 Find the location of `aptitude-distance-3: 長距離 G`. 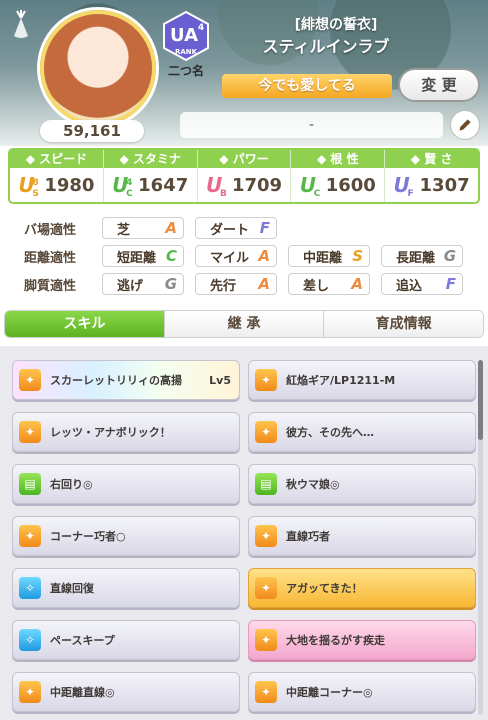

aptitude-distance-3: 長距離 G is located at coordinates (422, 256).